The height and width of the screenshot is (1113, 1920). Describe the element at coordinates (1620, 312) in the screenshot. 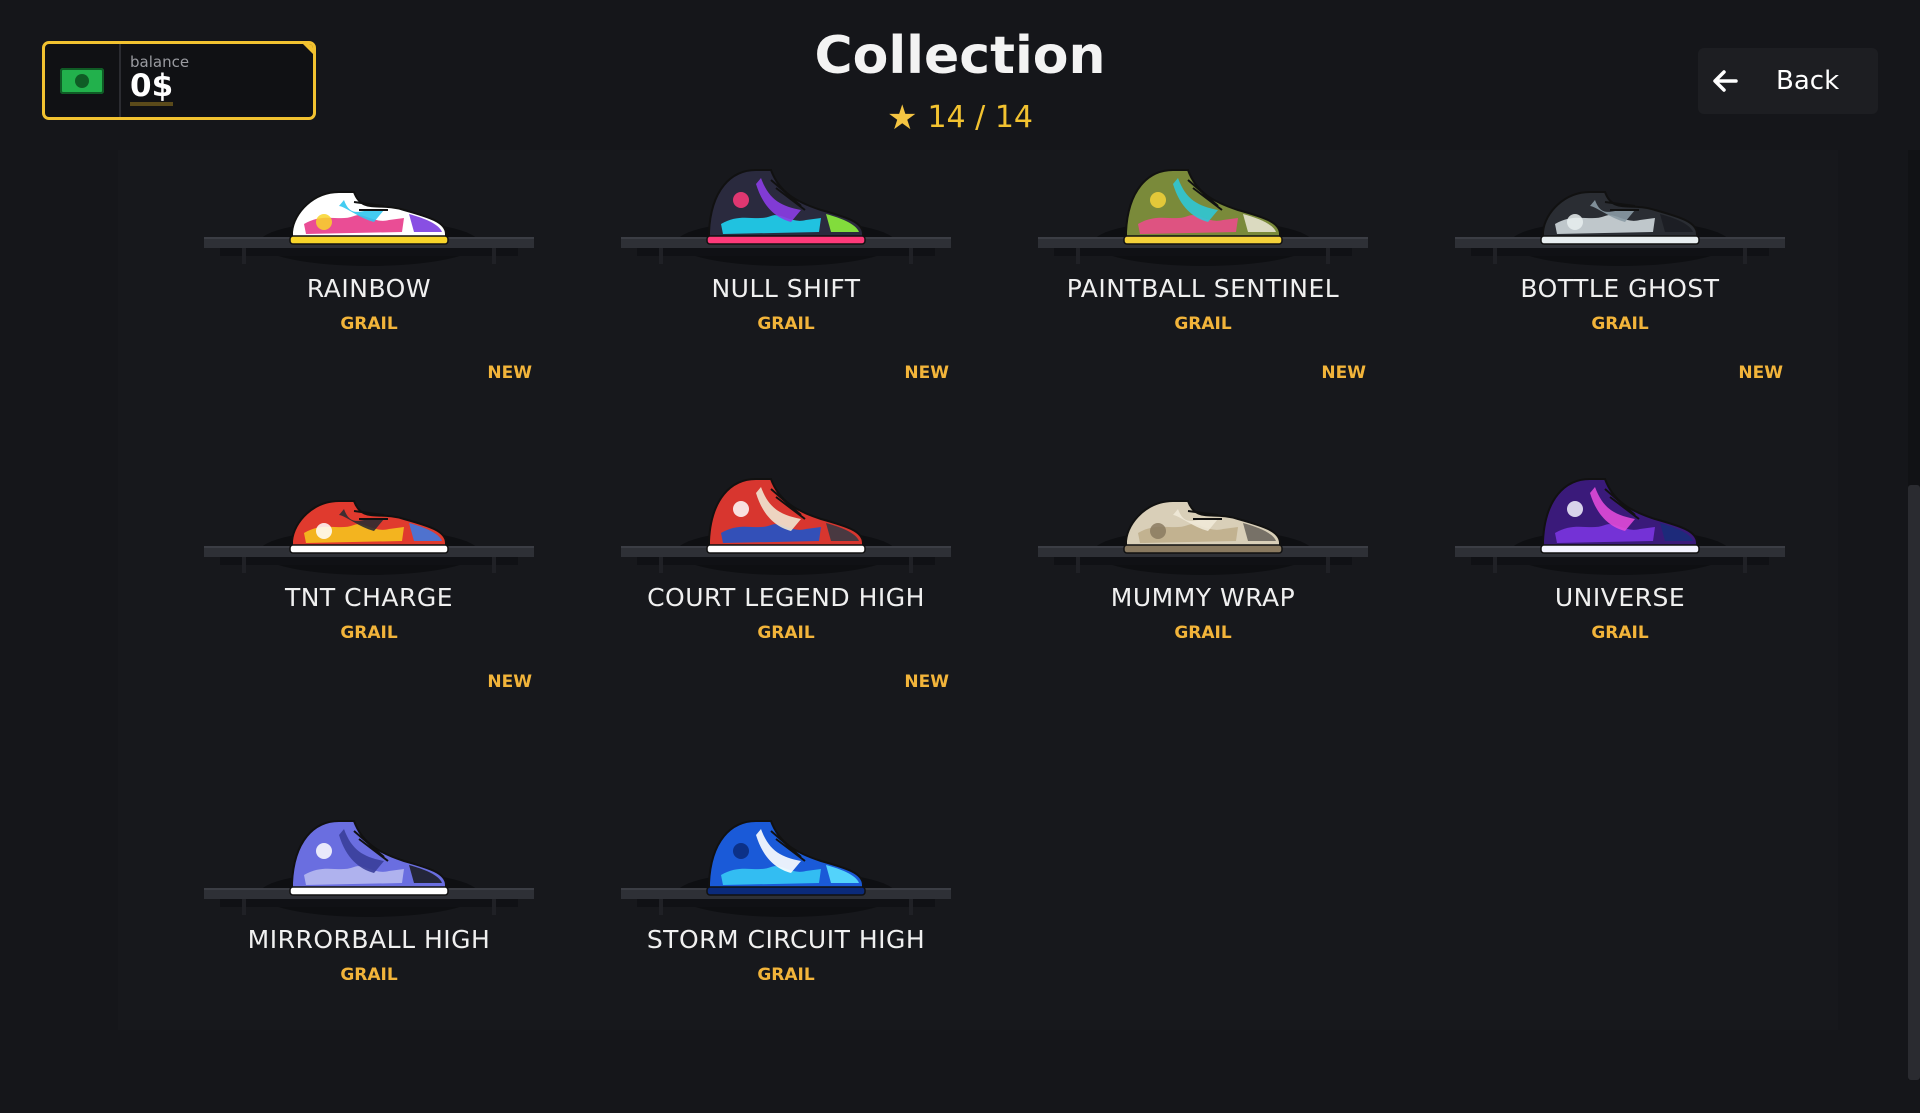

I see `shoe-card: BOTTLE GHOST GRAIL NEW` at that location.